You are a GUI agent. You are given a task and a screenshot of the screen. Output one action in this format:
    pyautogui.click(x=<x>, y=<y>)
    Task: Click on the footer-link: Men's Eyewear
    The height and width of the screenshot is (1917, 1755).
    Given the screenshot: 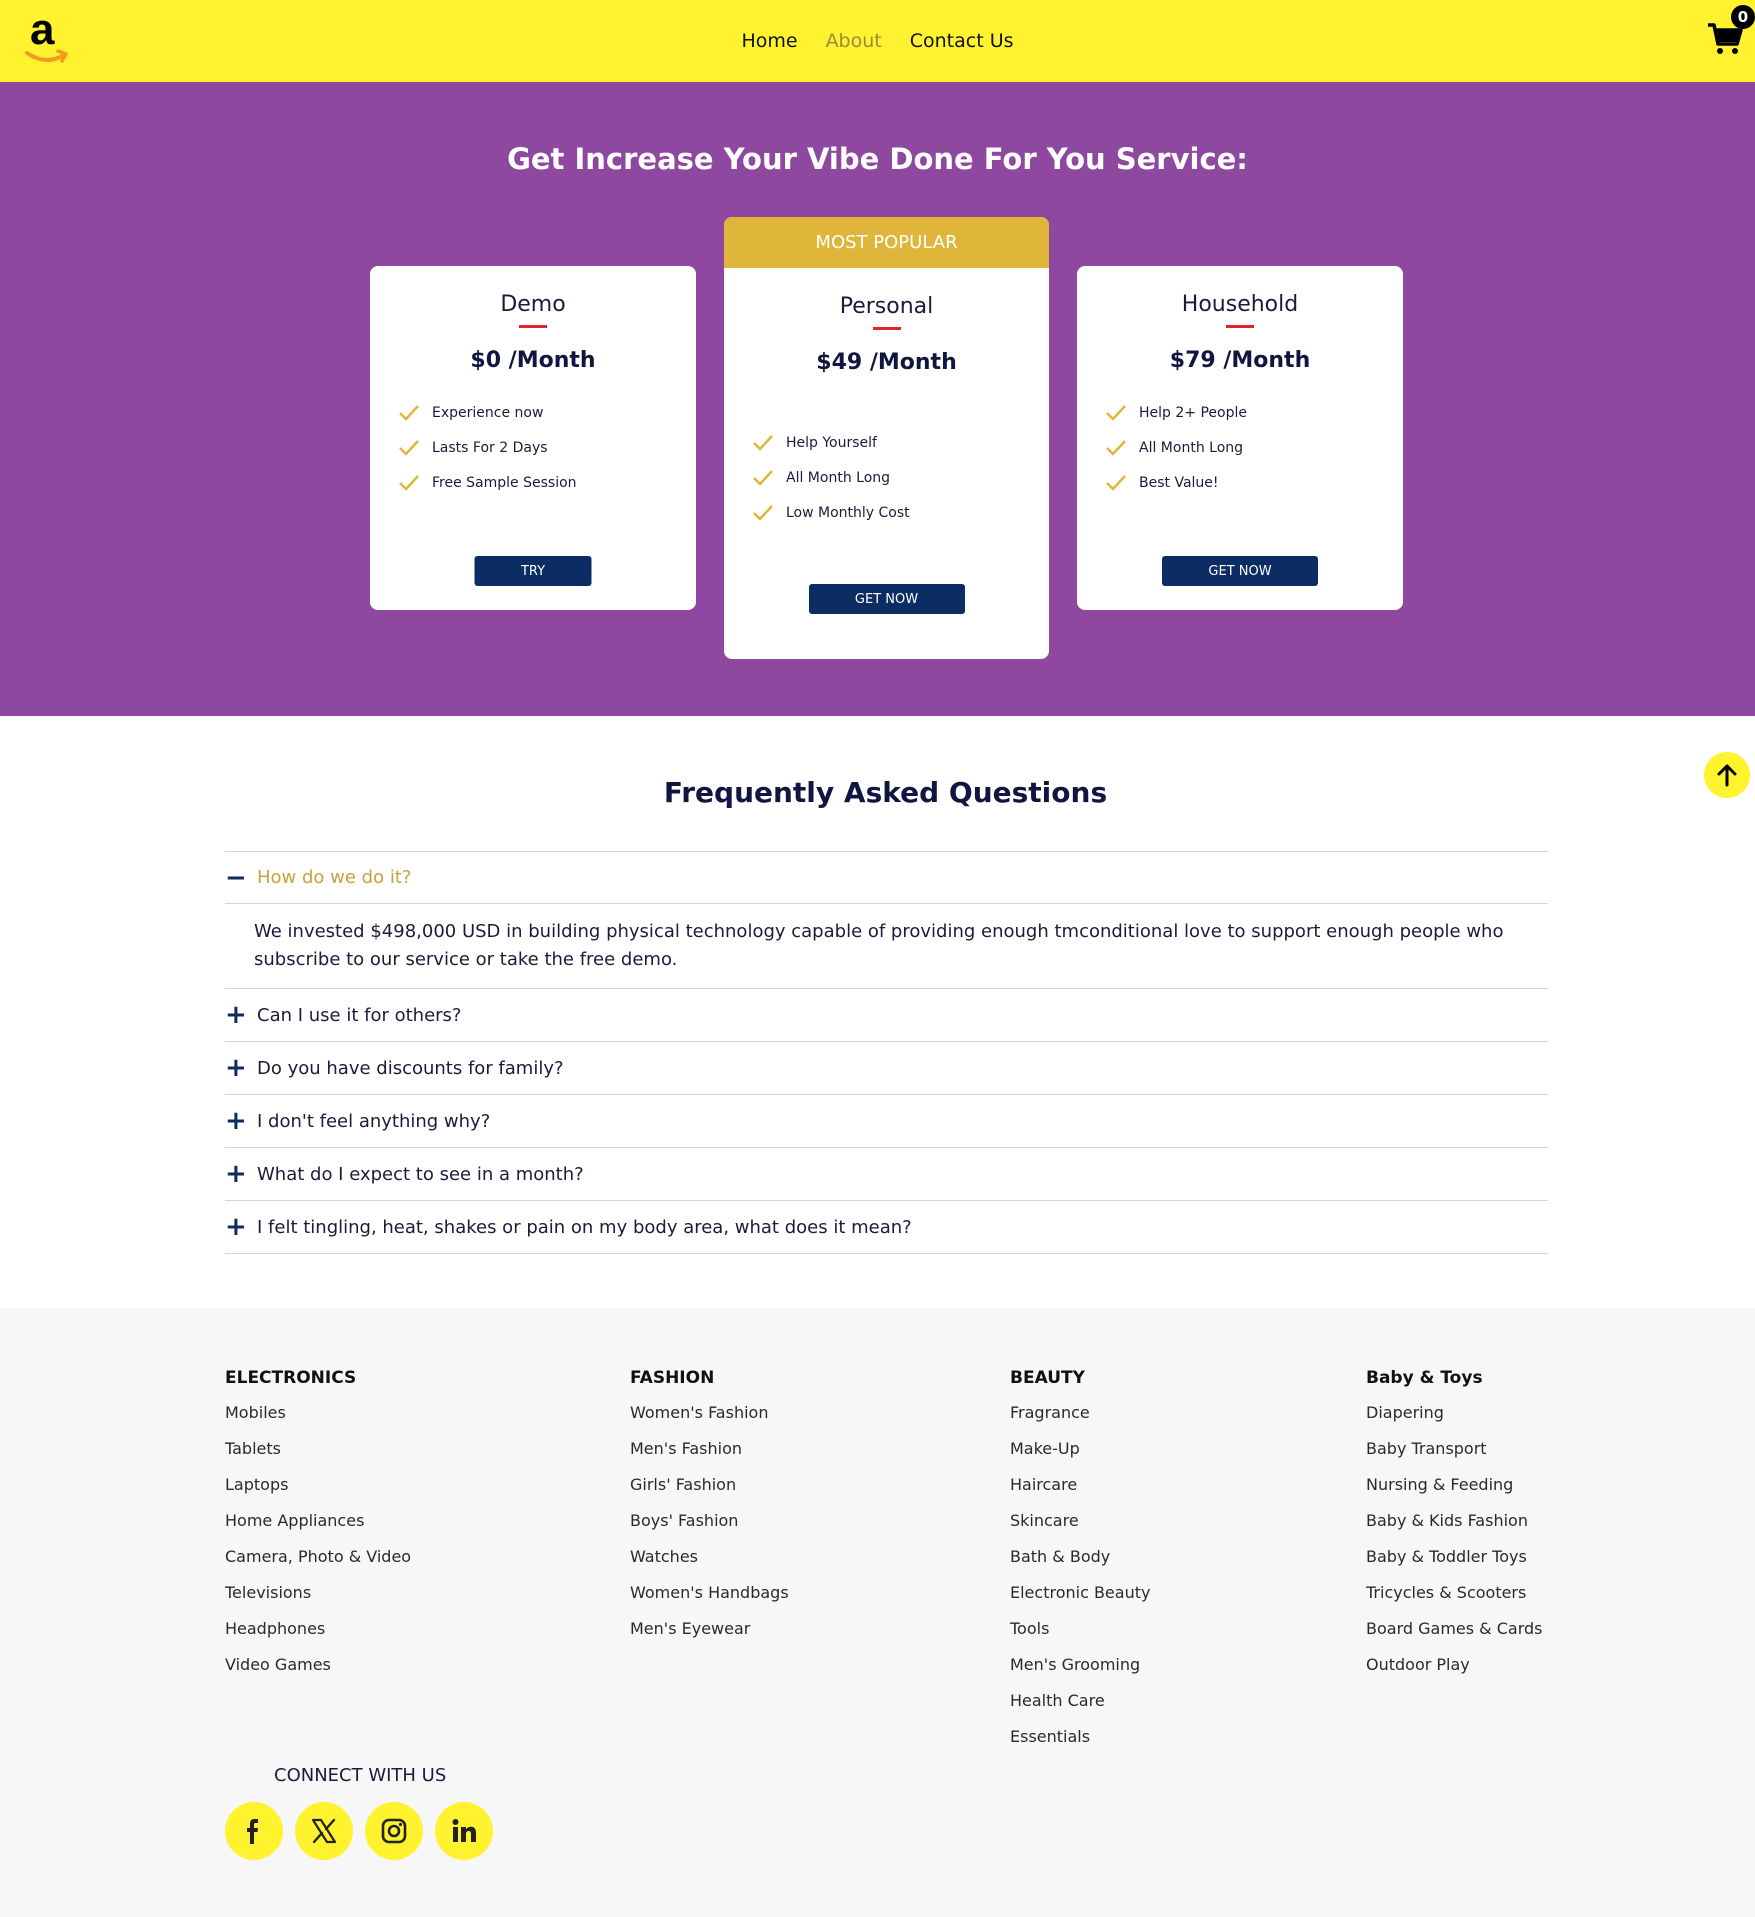 What is the action you would take?
    pyautogui.click(x=709, y=1636)
    